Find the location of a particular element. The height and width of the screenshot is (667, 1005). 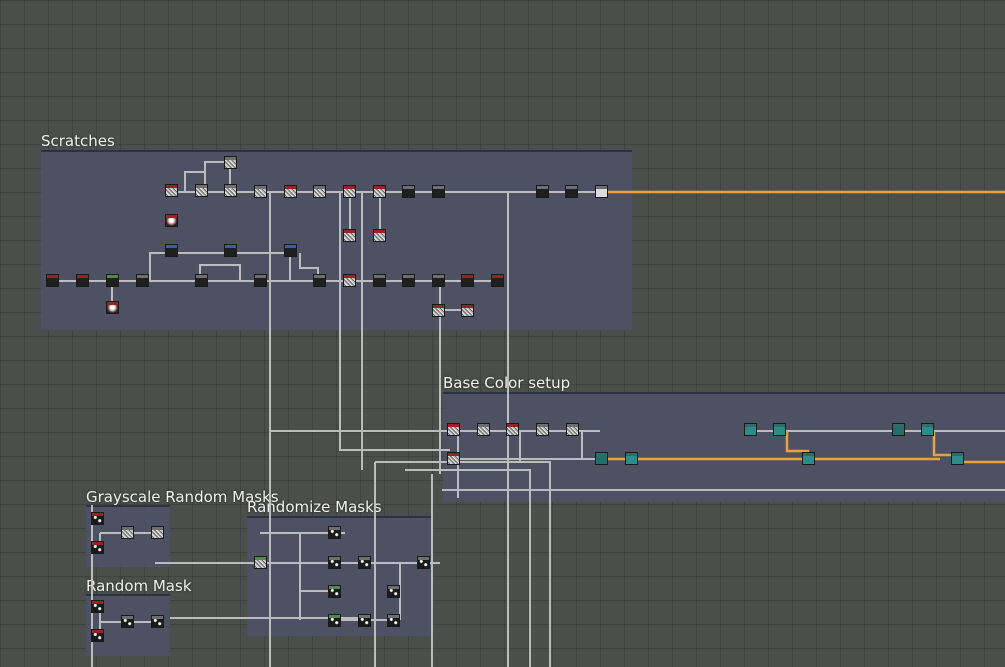

frame-title-randomize-masks: Randomize Masks is located at coordinates (314, 507).